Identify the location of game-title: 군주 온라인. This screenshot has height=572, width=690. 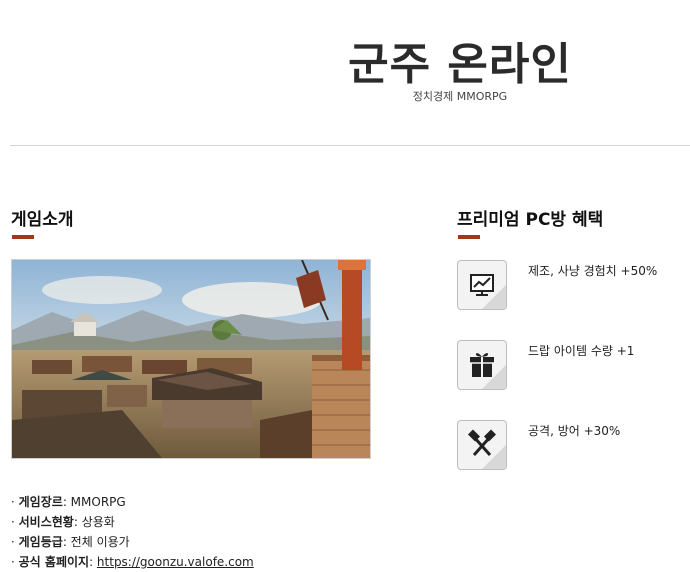
(460, 64).